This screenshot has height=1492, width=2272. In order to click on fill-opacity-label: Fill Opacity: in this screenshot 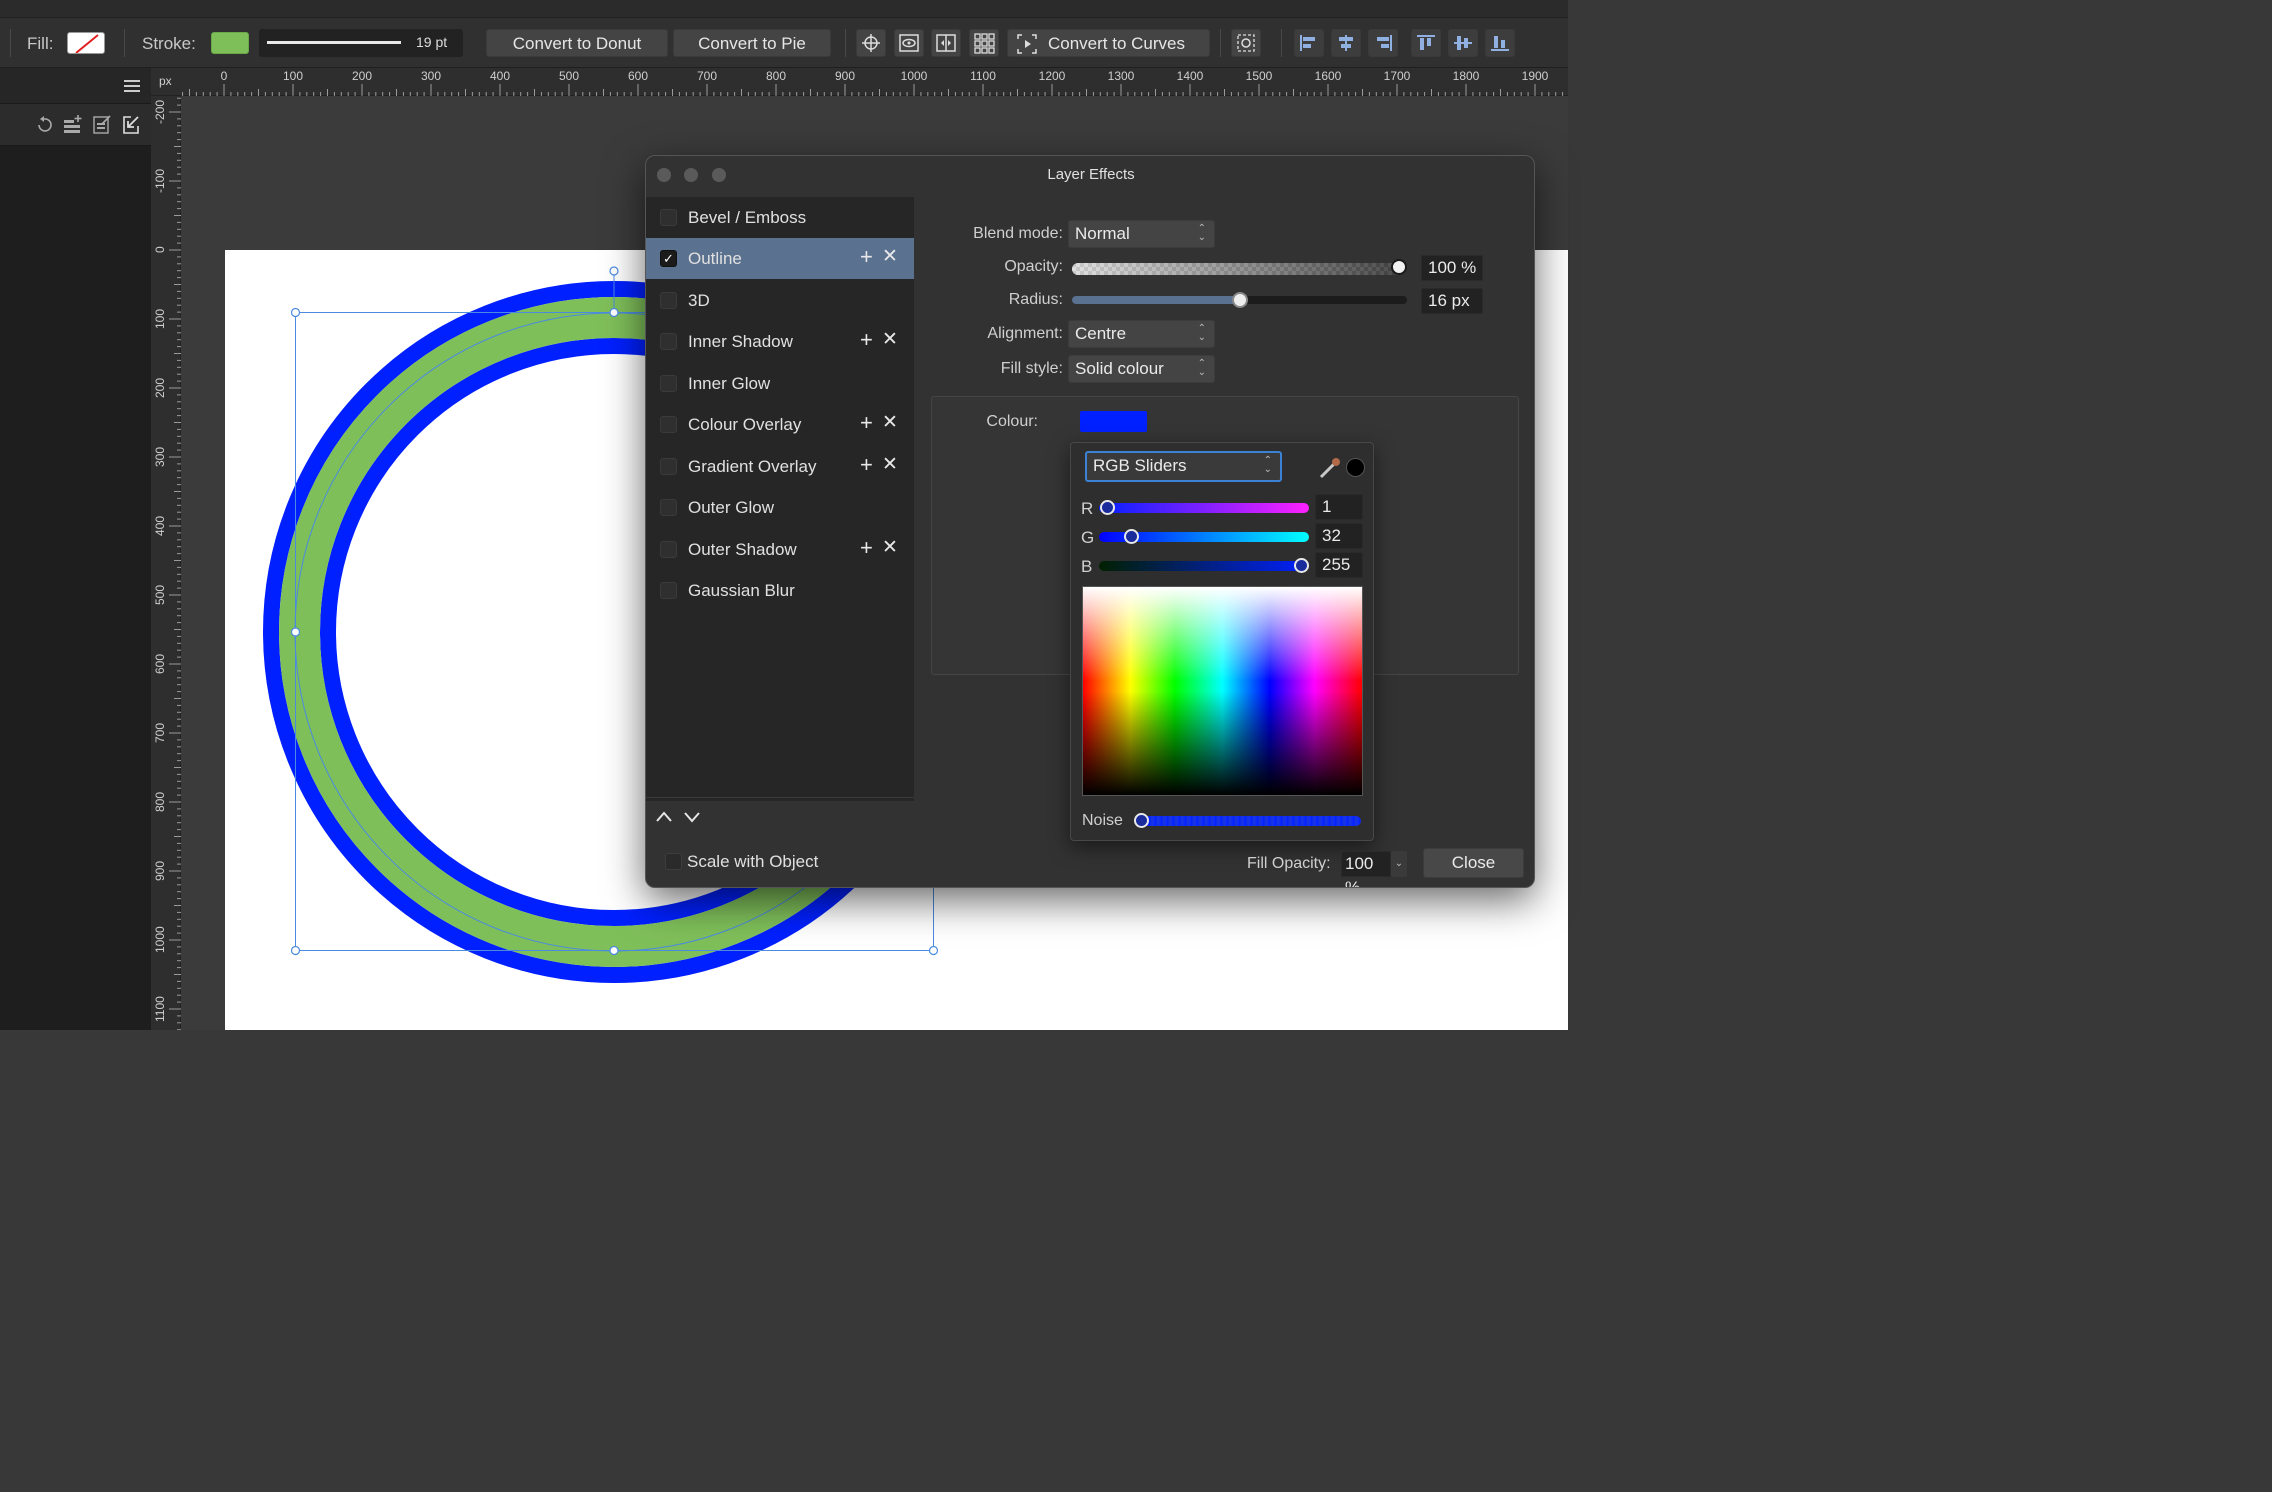, I will do `click(1289, 863)`.